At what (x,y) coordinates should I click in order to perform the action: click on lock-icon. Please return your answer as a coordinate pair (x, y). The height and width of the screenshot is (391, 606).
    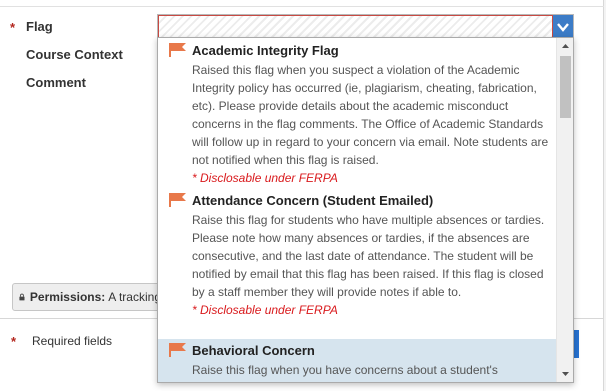
    Looking at the image, I should click on (22, 297).